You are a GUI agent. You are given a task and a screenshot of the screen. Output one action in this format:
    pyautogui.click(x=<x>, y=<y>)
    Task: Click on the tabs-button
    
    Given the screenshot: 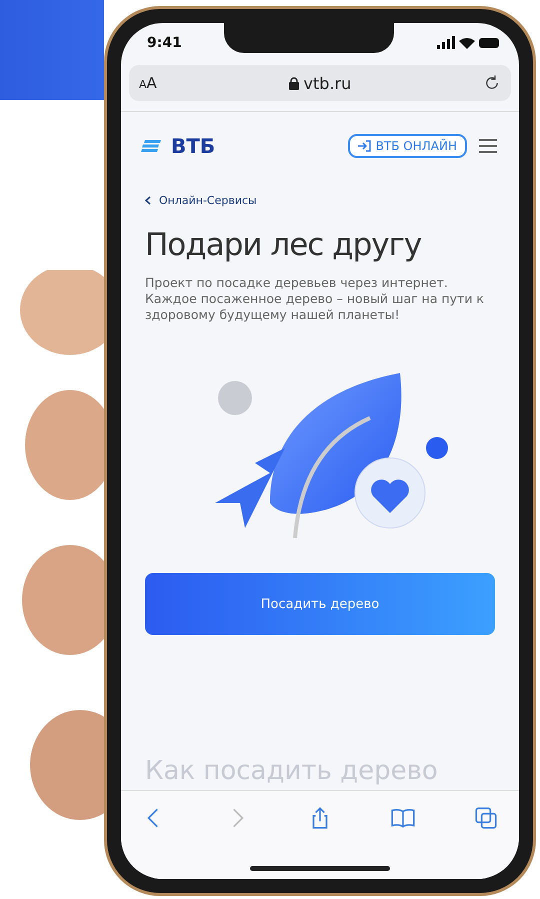 What is the action you would take?
    pyautogui.click(x=486, y=818)
    